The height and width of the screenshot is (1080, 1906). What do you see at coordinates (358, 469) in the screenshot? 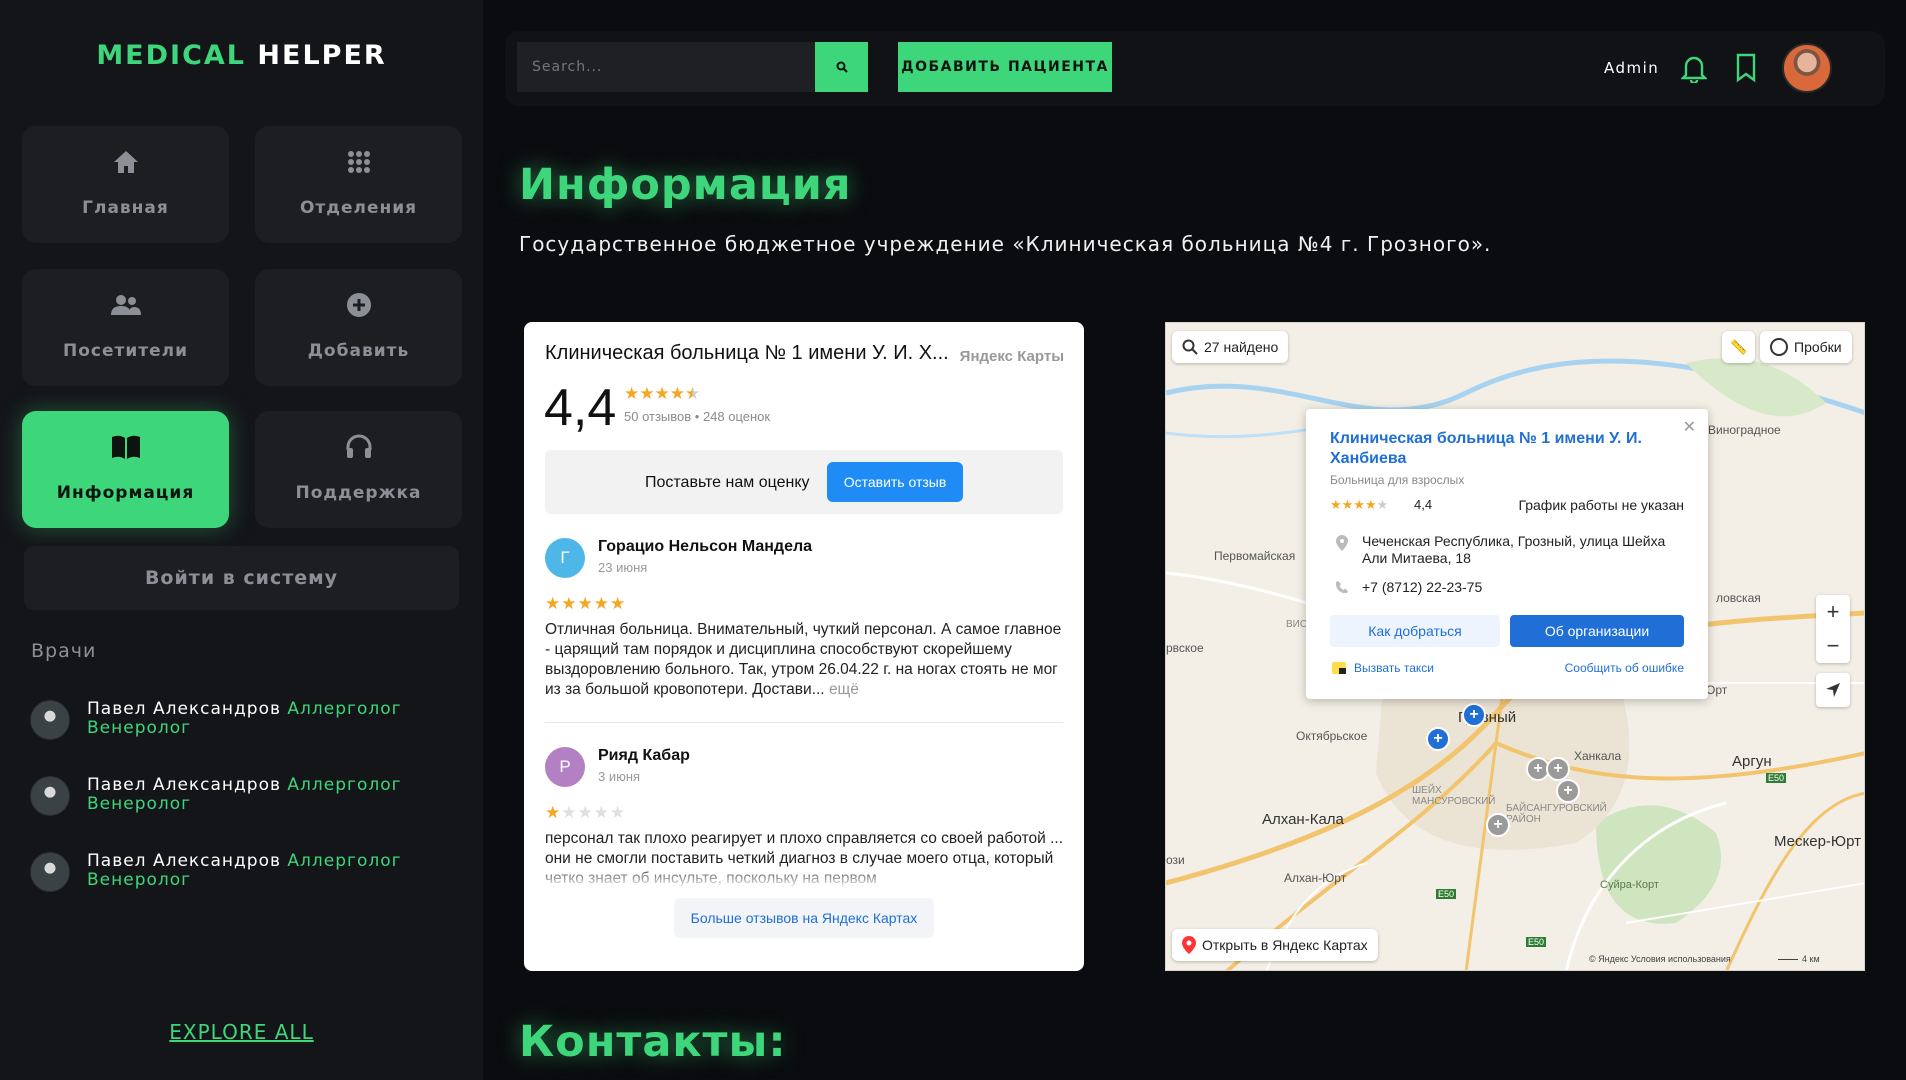
I see `nav-tile-support: Поддержка` at bounding box center [358, 469].